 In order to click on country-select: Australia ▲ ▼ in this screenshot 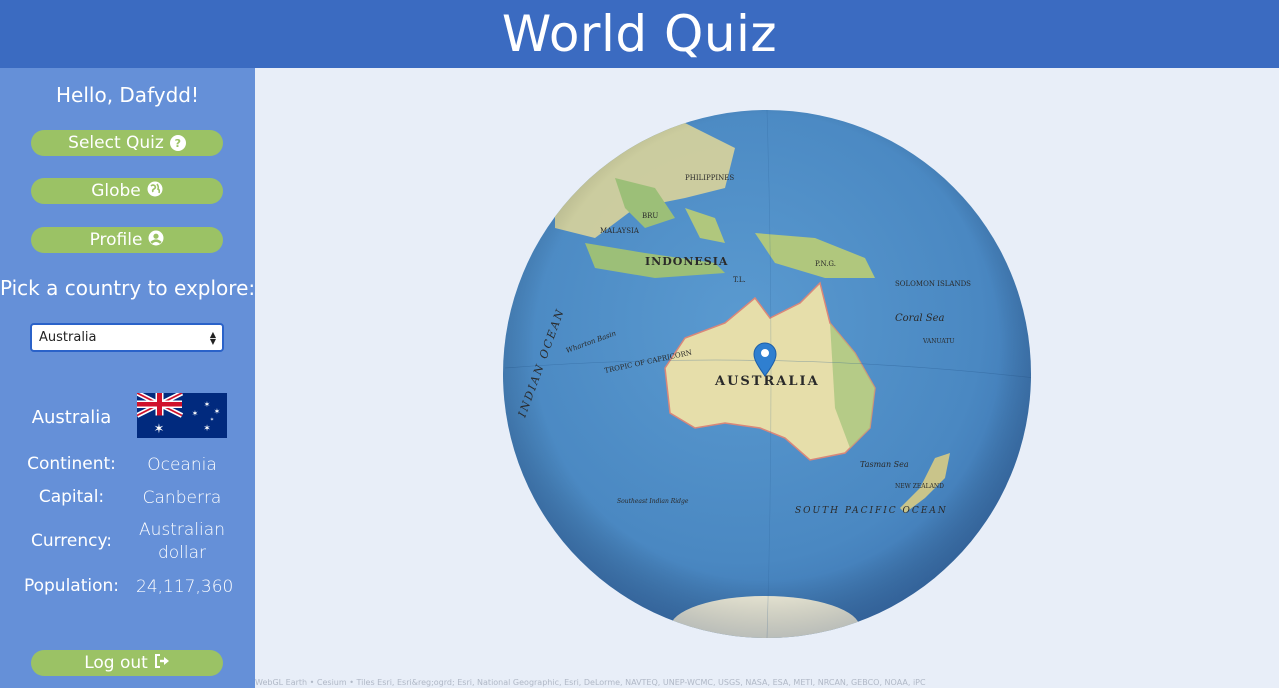, I will do `click(127, 337)`.